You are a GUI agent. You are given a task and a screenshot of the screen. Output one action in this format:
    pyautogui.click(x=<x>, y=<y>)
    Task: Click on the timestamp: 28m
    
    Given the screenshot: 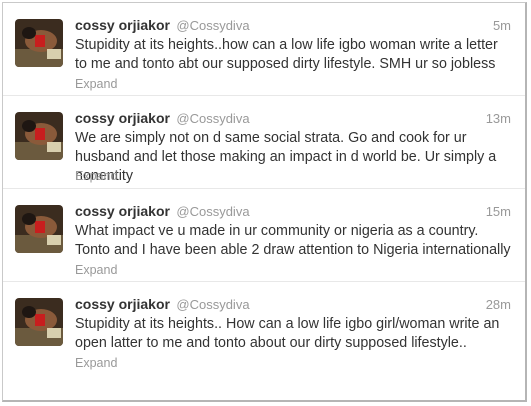 What is the action you would take?
    pyautogui.click(x=498, y=304)
    